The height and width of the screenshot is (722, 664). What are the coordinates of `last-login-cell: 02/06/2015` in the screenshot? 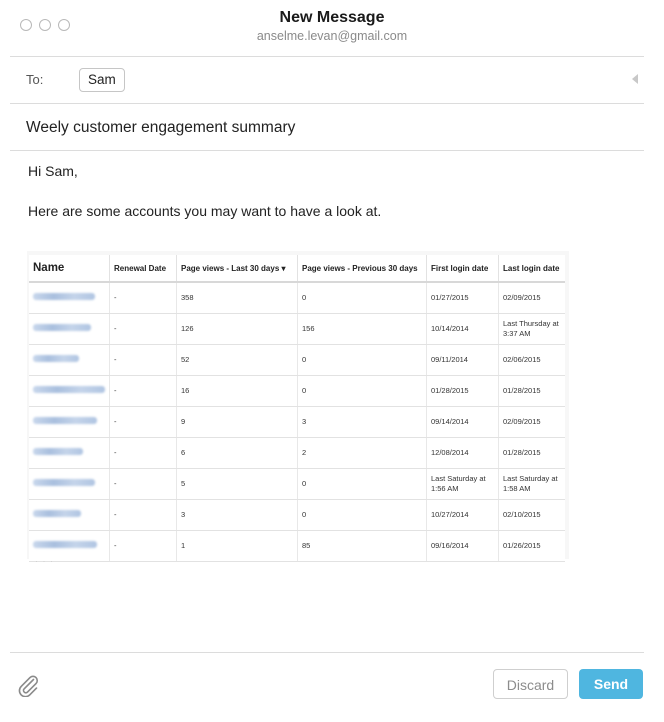 It's located at (531, 360).